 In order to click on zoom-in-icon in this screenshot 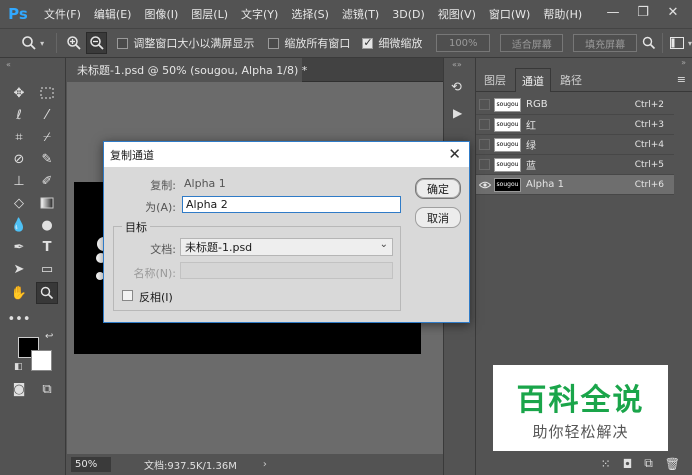, I will do `click(73, 43)`.